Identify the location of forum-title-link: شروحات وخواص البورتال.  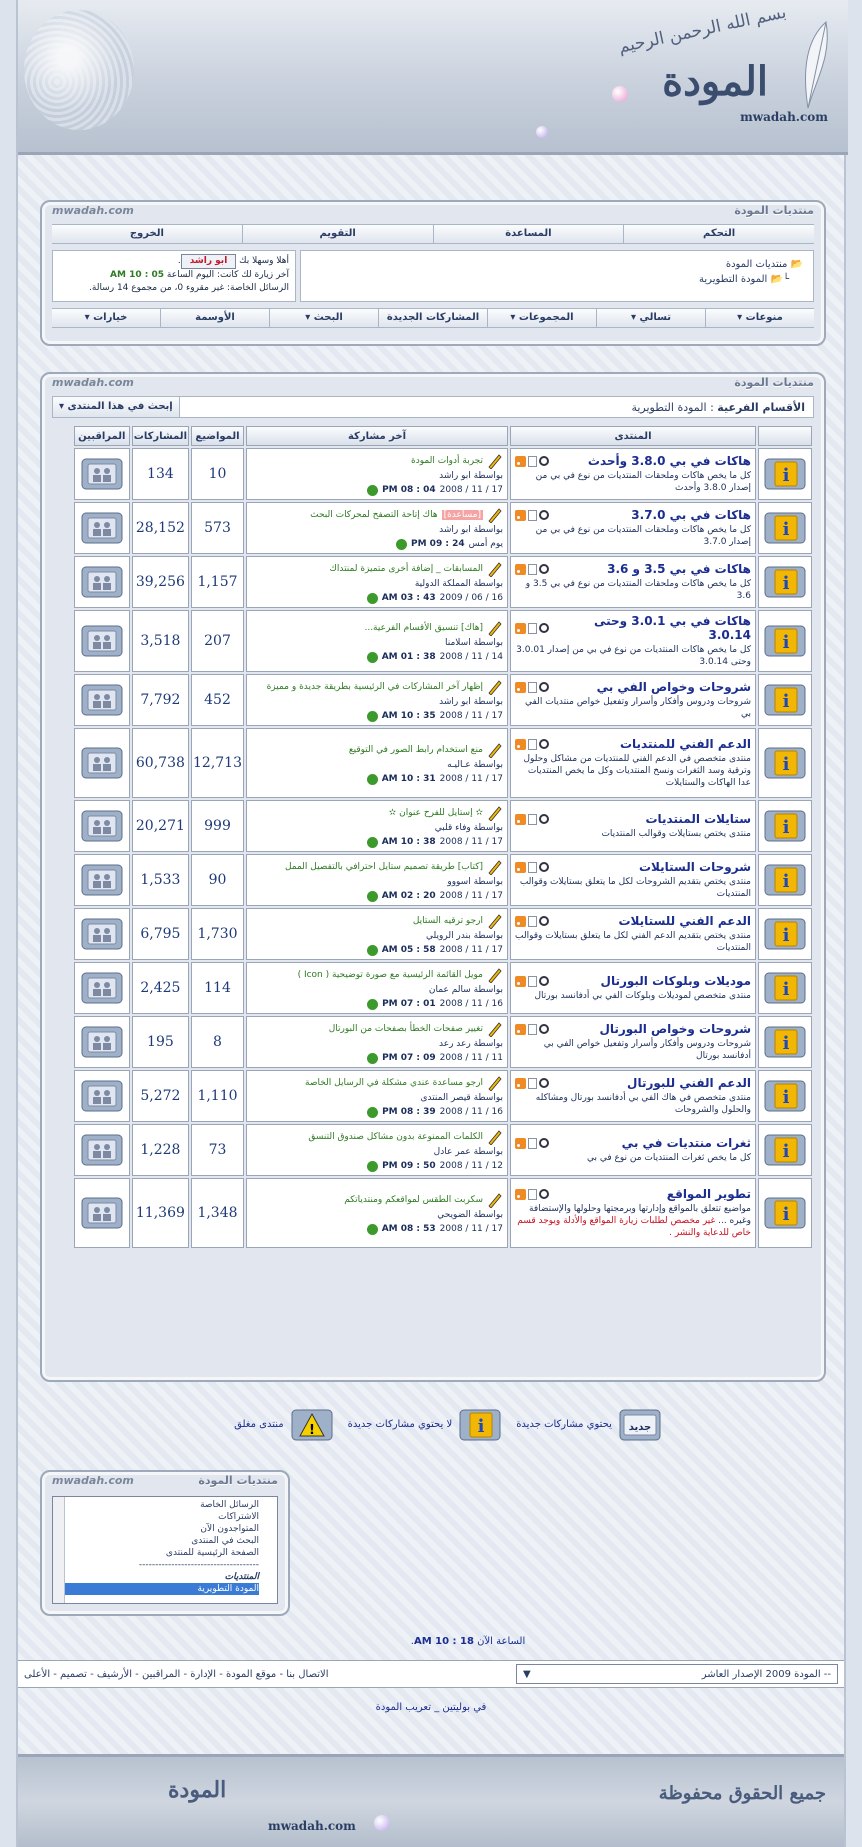
(675, 1029).